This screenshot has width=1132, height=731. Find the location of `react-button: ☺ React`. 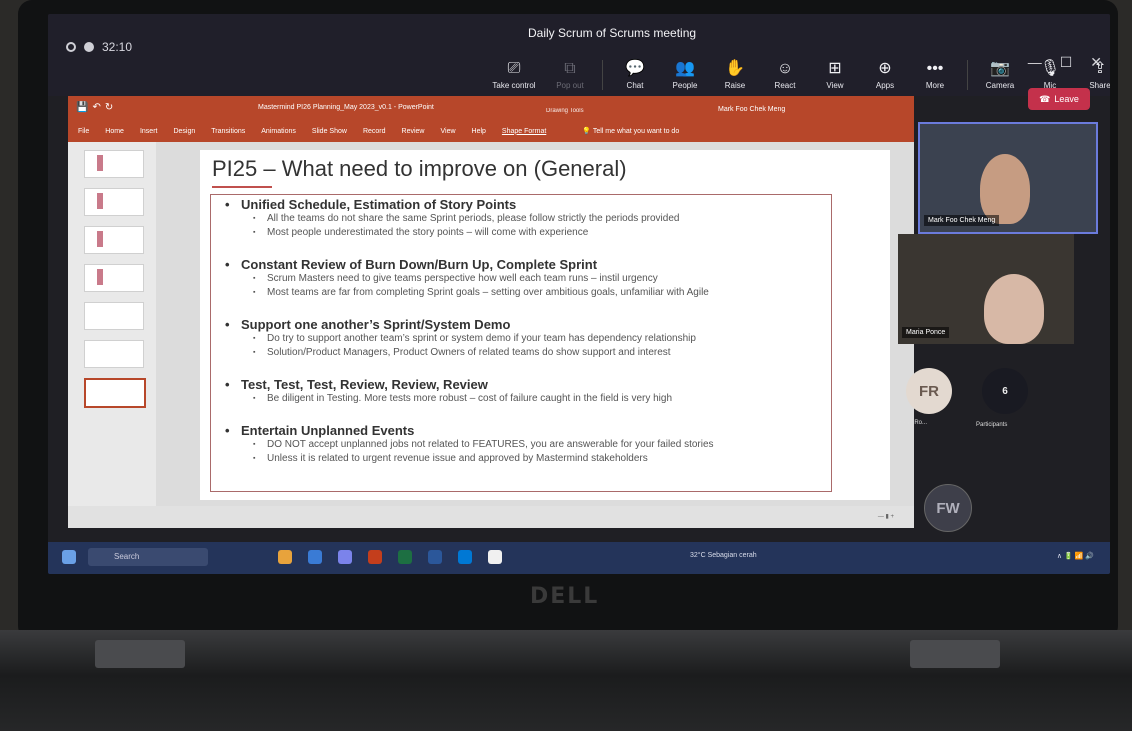

react-button: ☺ React is located at coordinates (785, 75).